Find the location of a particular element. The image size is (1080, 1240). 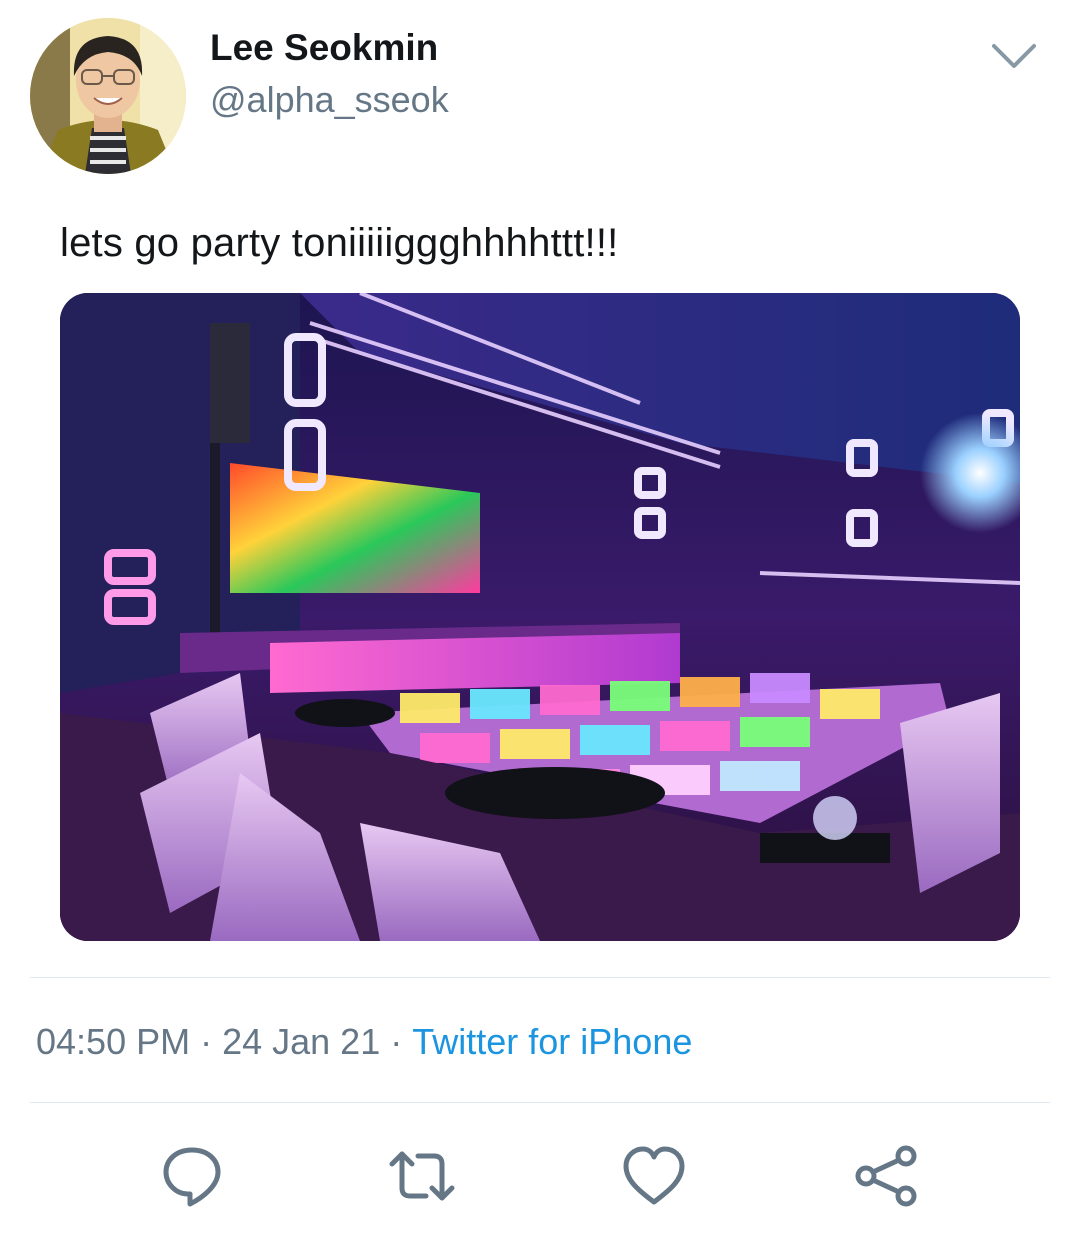

chevron-down-icon is located at coordinates (1014, 56).